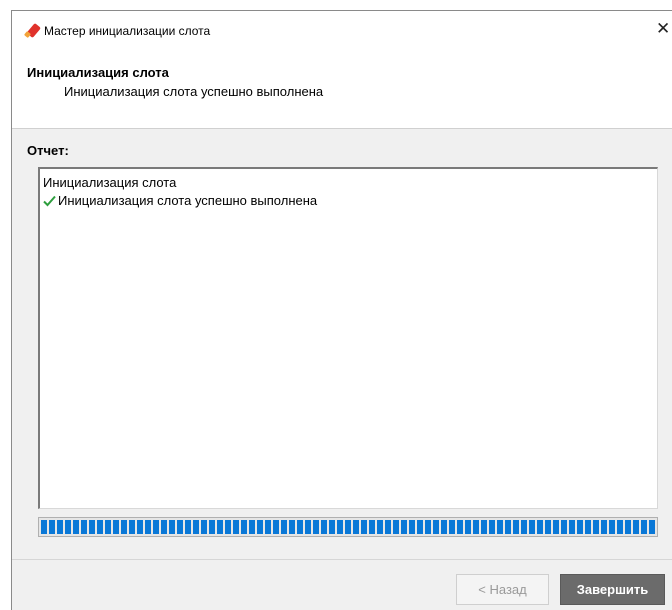 The width and height of the screenshot is (672, 610). Describe the element at coordinates (348, 183) in the screenshot. I see `report-line: Инициализация слота` at that location.